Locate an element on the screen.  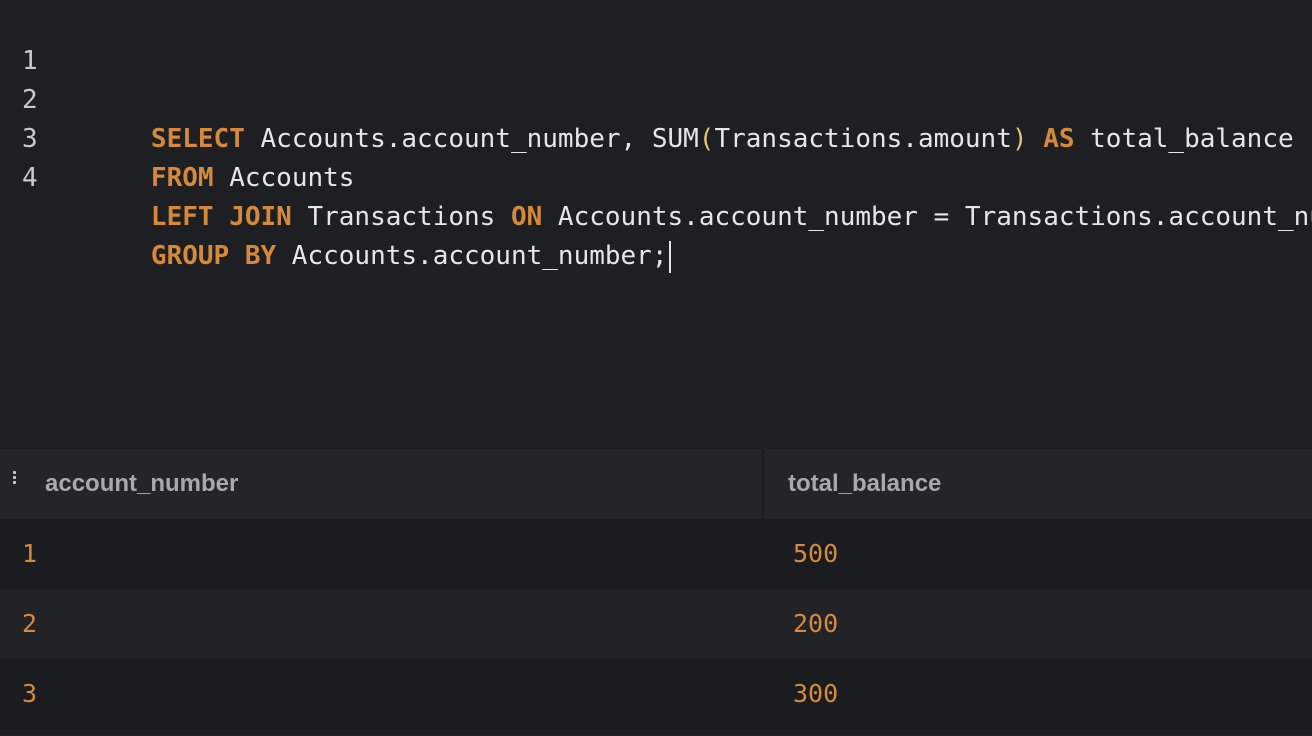
text-cursor is located at coordinates (669, 256).